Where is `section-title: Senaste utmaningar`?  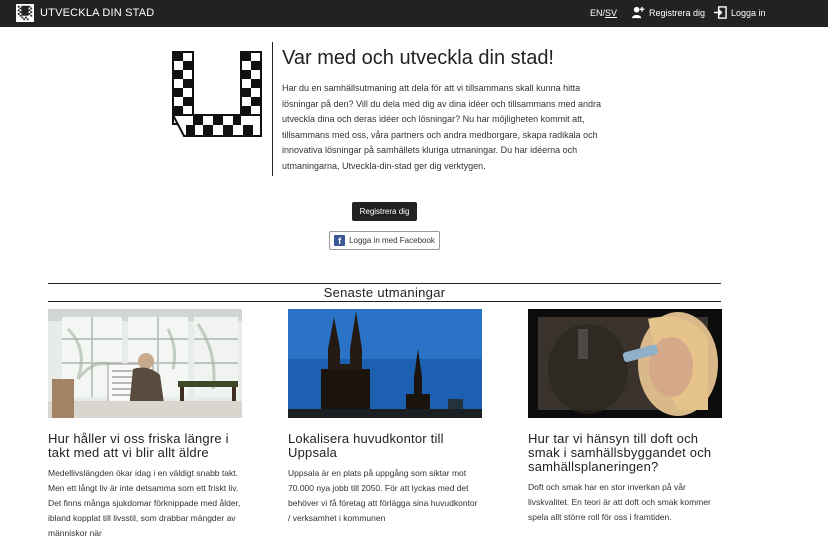 section-title: Senaste utmaningar is located at coordinates (384, 292).